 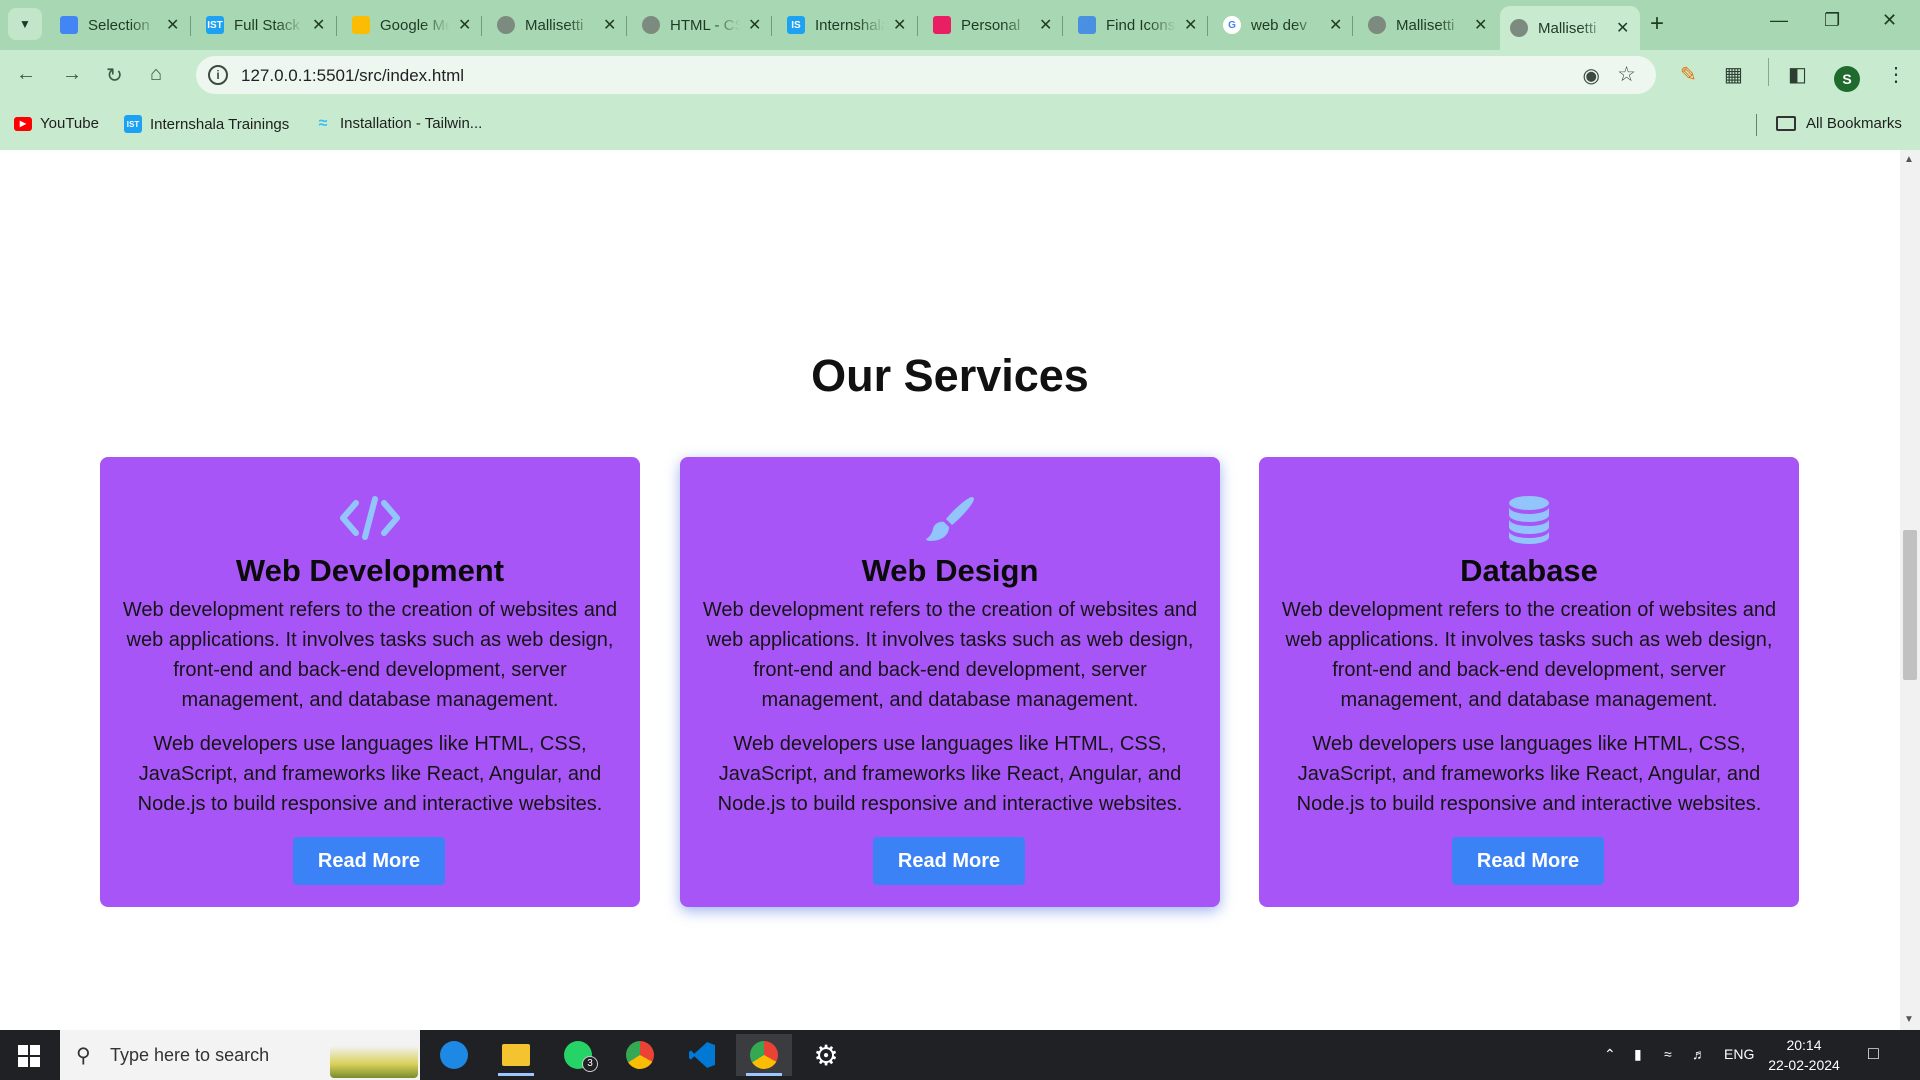 I want to click on figma-icon, so click(x=942, y=25).